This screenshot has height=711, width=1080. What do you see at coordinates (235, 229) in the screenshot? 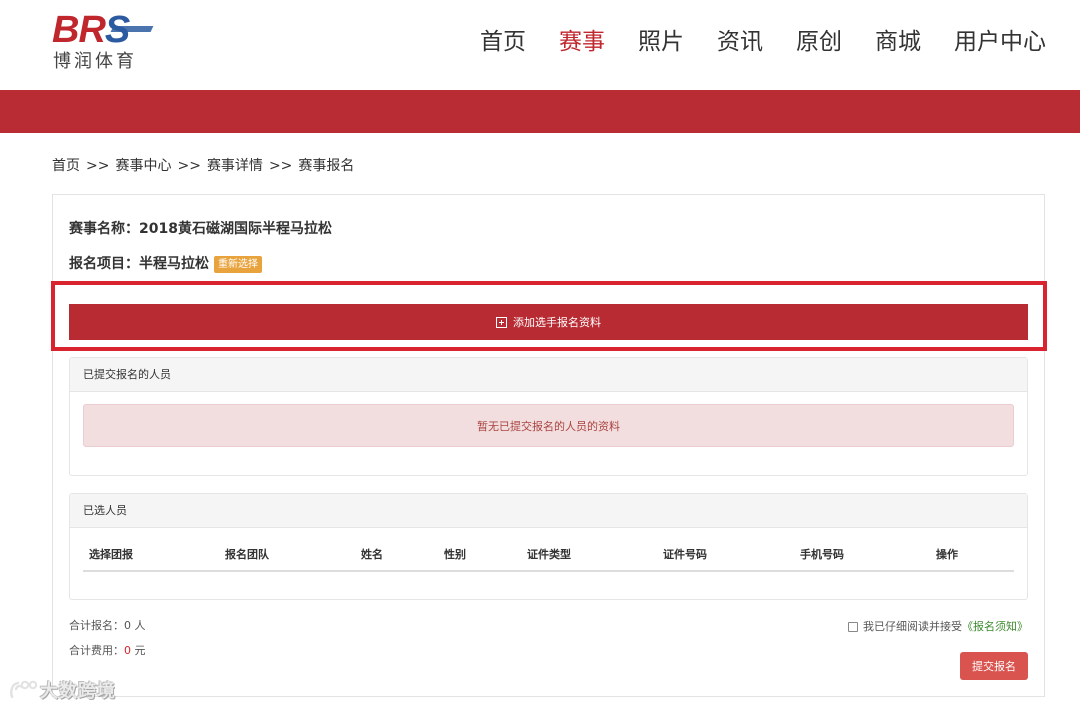
I see `event-name-value: 2018黄石磁湖国际半程马拉松` at bounding box center [235, 229].